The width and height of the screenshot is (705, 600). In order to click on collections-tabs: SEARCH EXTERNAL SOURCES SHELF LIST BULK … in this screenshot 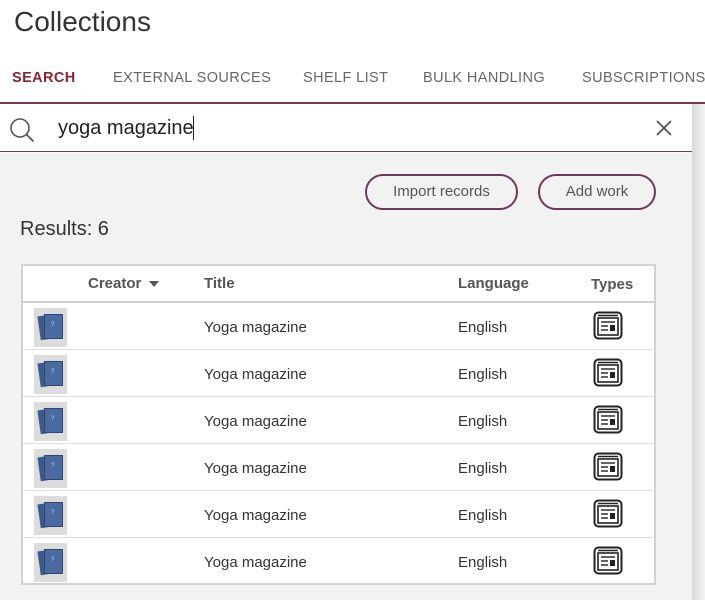, I will do `click(352, 84)`.